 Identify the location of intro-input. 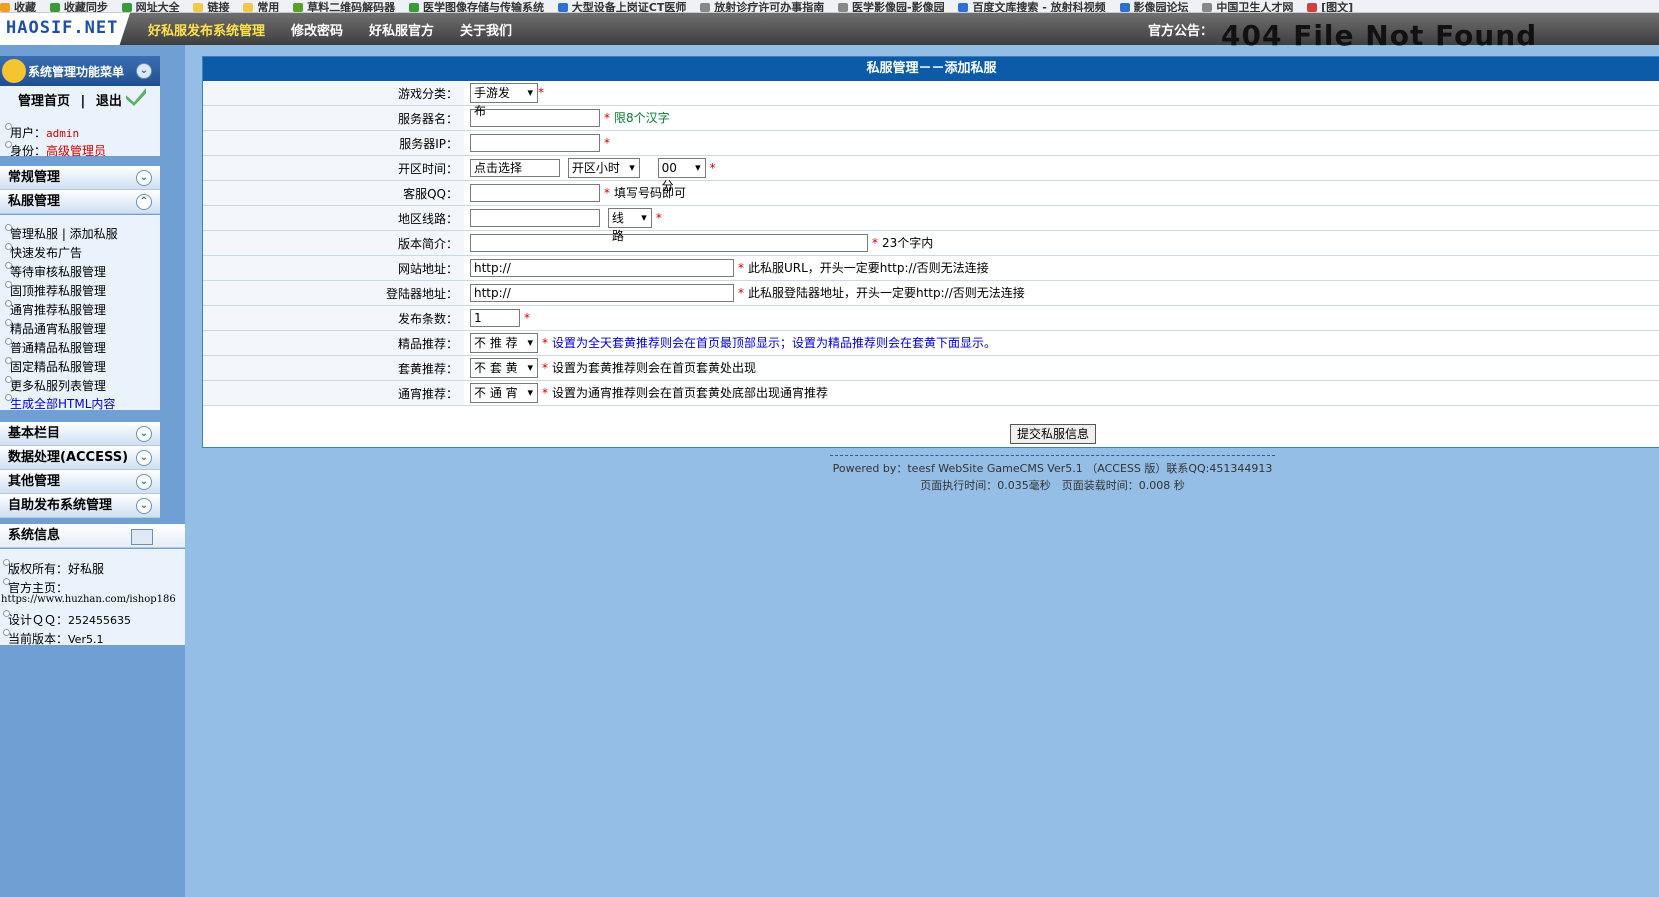
(669, 243).